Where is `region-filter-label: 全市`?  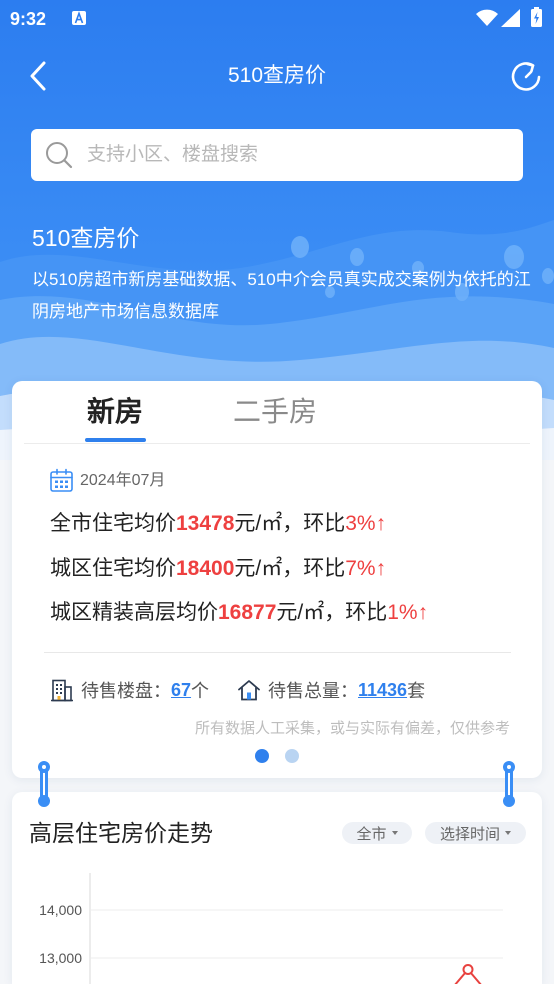
region-filter-label: 全市 is located at coordinates (371, 834).